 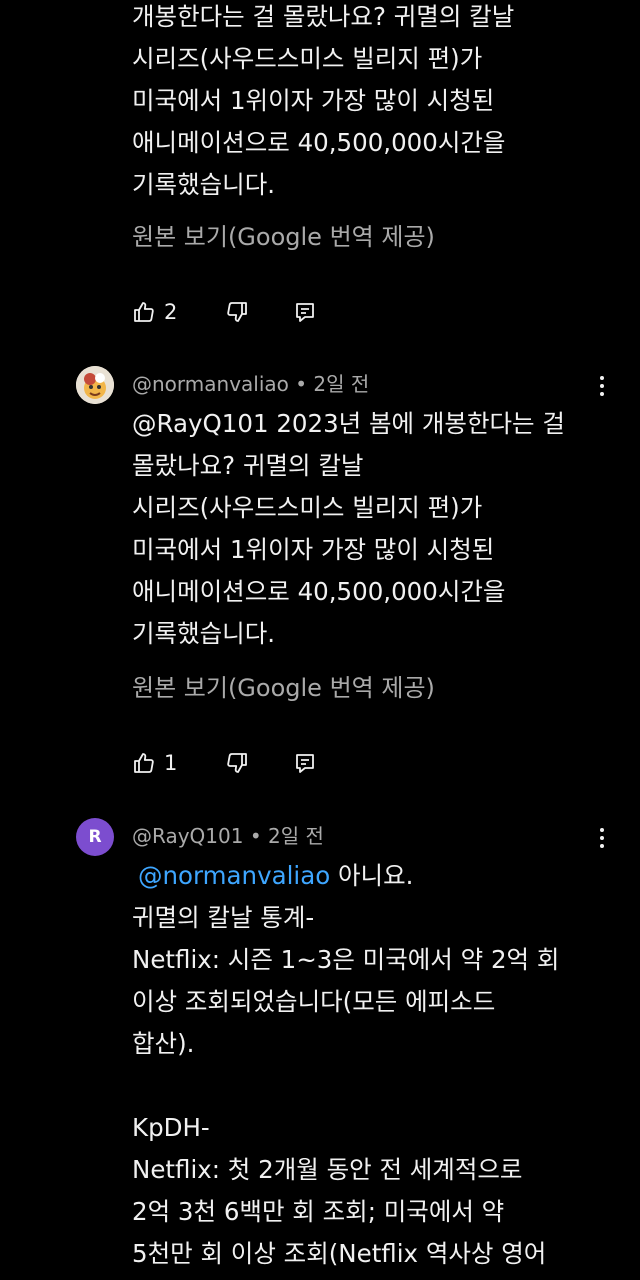 I want to click on comment-2-more-button, so click(x=602, y=387).